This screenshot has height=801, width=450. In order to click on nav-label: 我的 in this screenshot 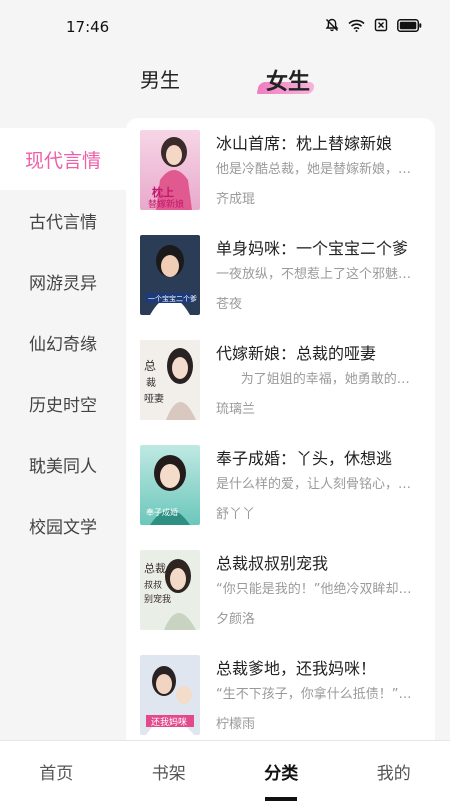, I will do `click(394, 771)`.